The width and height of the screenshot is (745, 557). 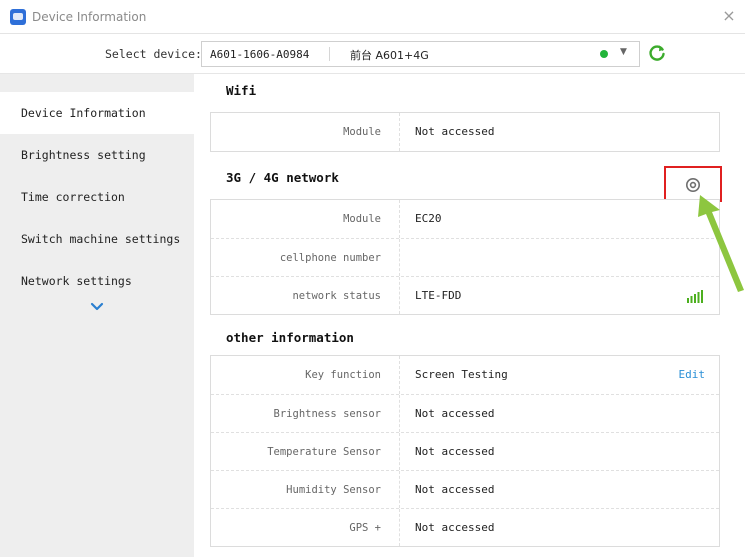 I want to click on table-row: Temperature Sensor Not accessed, so click(x=465, y=451).